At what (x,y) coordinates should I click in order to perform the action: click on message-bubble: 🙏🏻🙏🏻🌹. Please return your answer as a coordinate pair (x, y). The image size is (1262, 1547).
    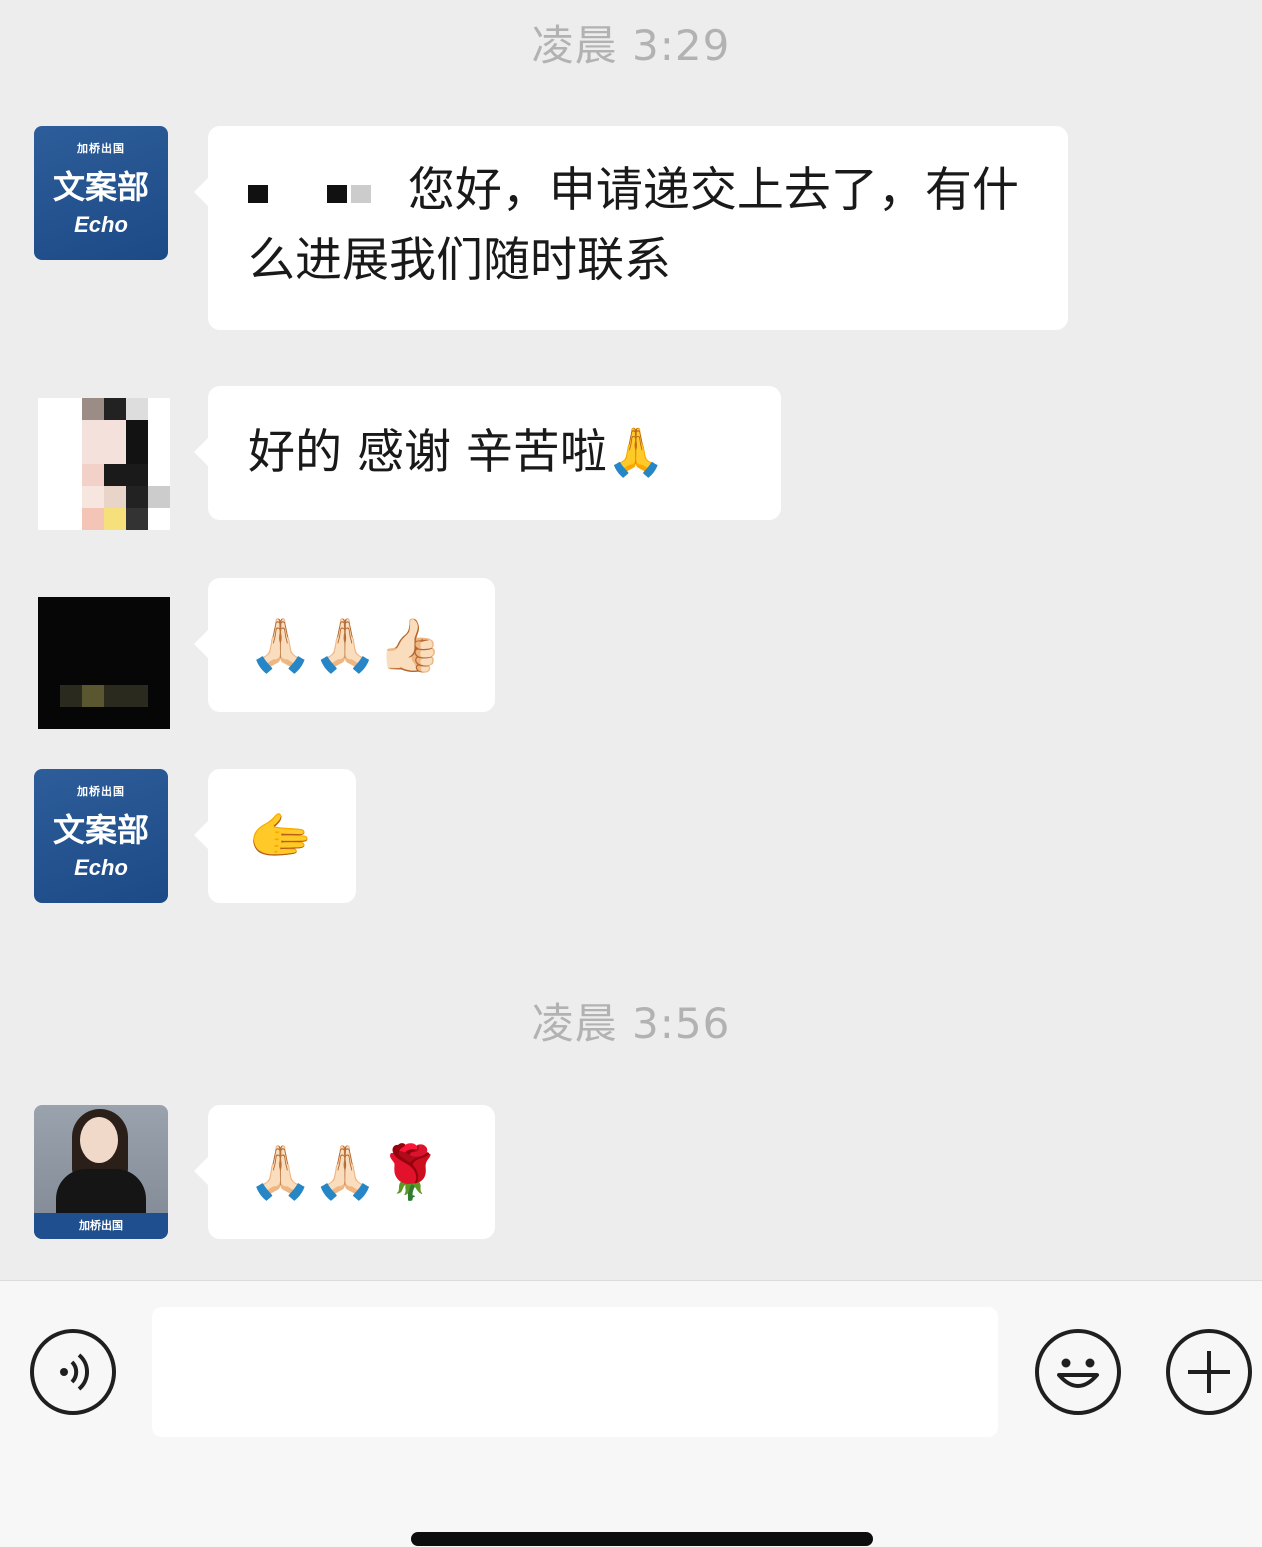
    Looking at the image, I should click on (344, 1172).